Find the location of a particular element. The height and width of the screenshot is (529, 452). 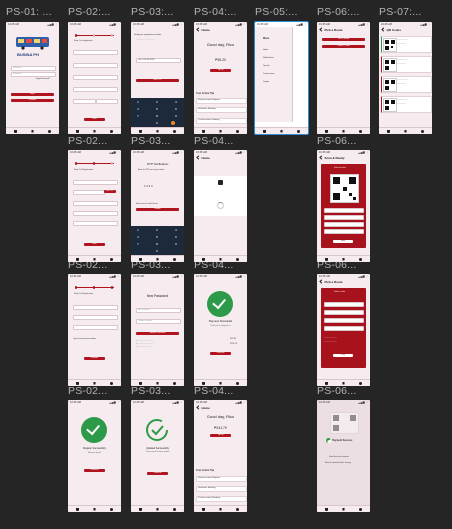

otp-input is located at coordinates (95, 204).